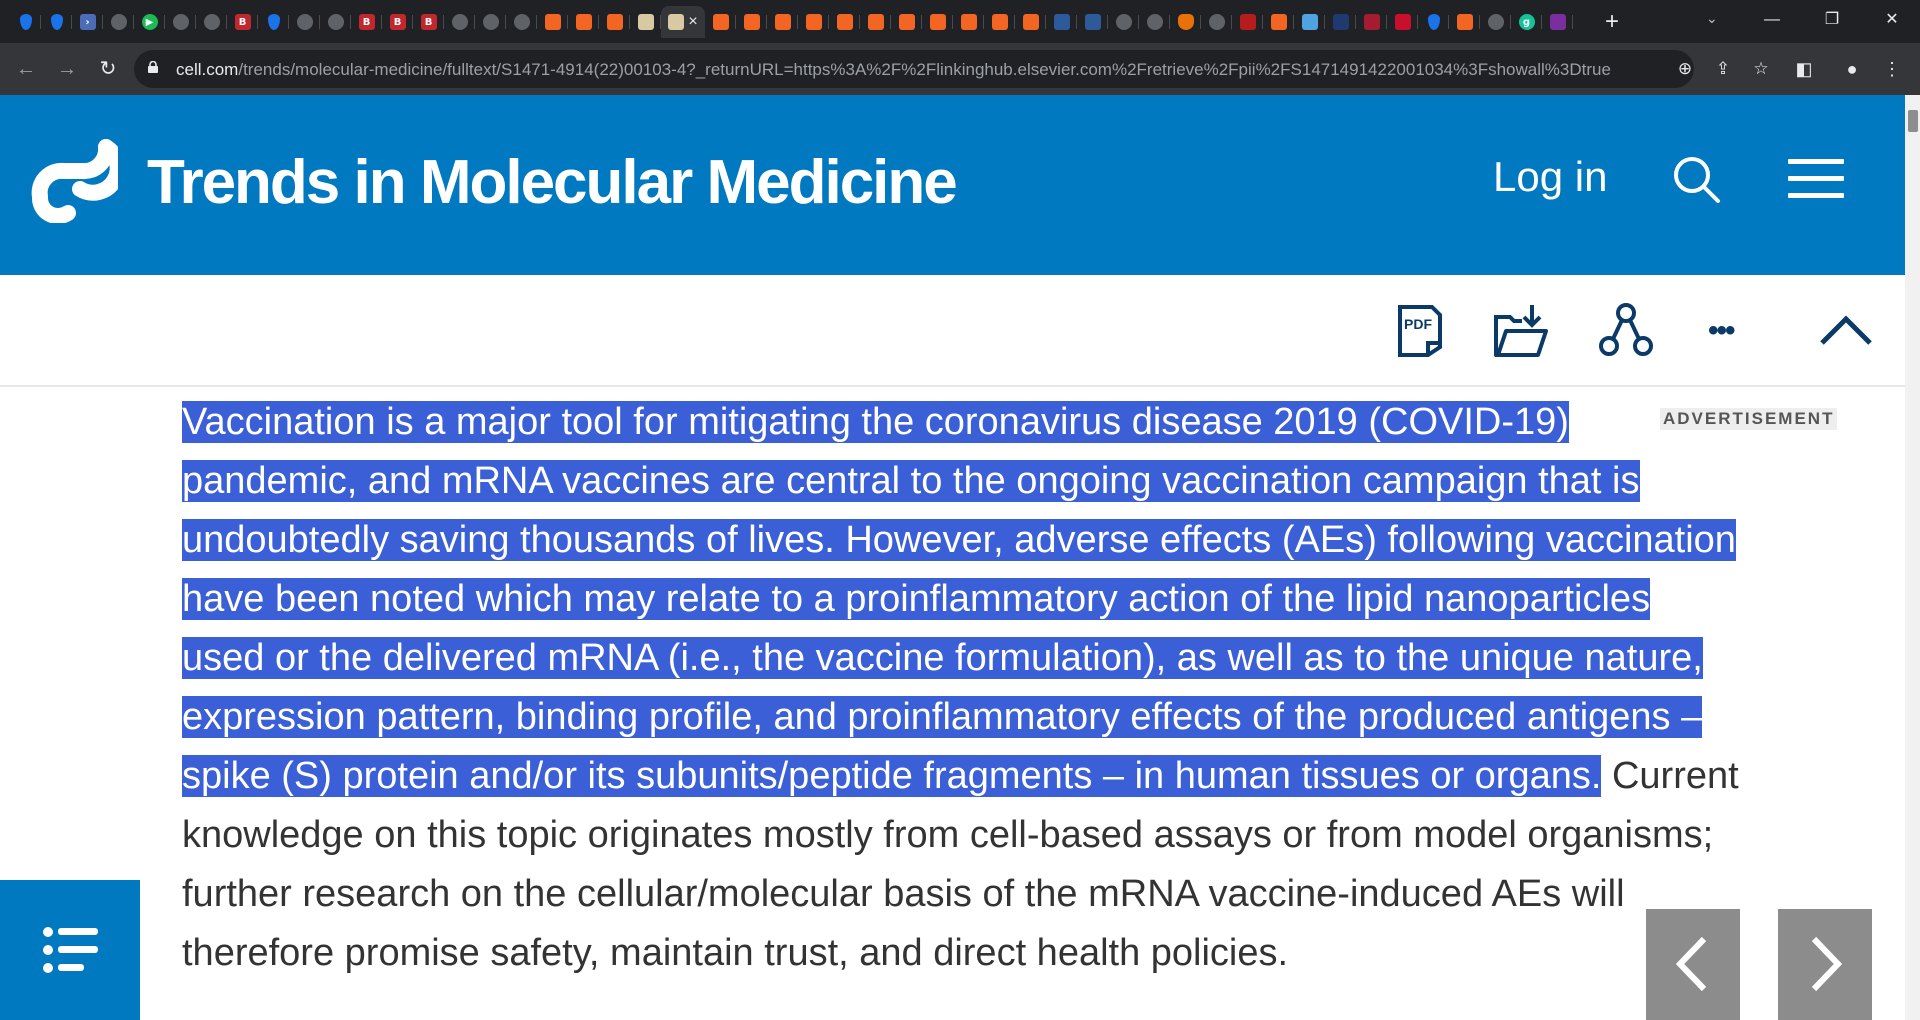 Image resolution: width=1920 pixels, height=1020 pixels. Describe the element at coordinates (1892, 69) in the screenshot. I see `browser-menu-icon: ⋮` at that location.